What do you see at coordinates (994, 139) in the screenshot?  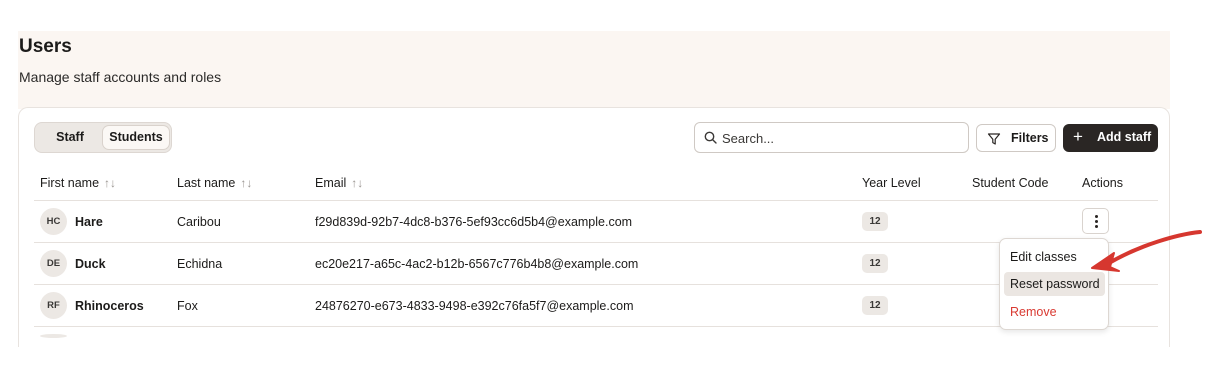 I see `filter-icon` at bounding box center [994, 139].